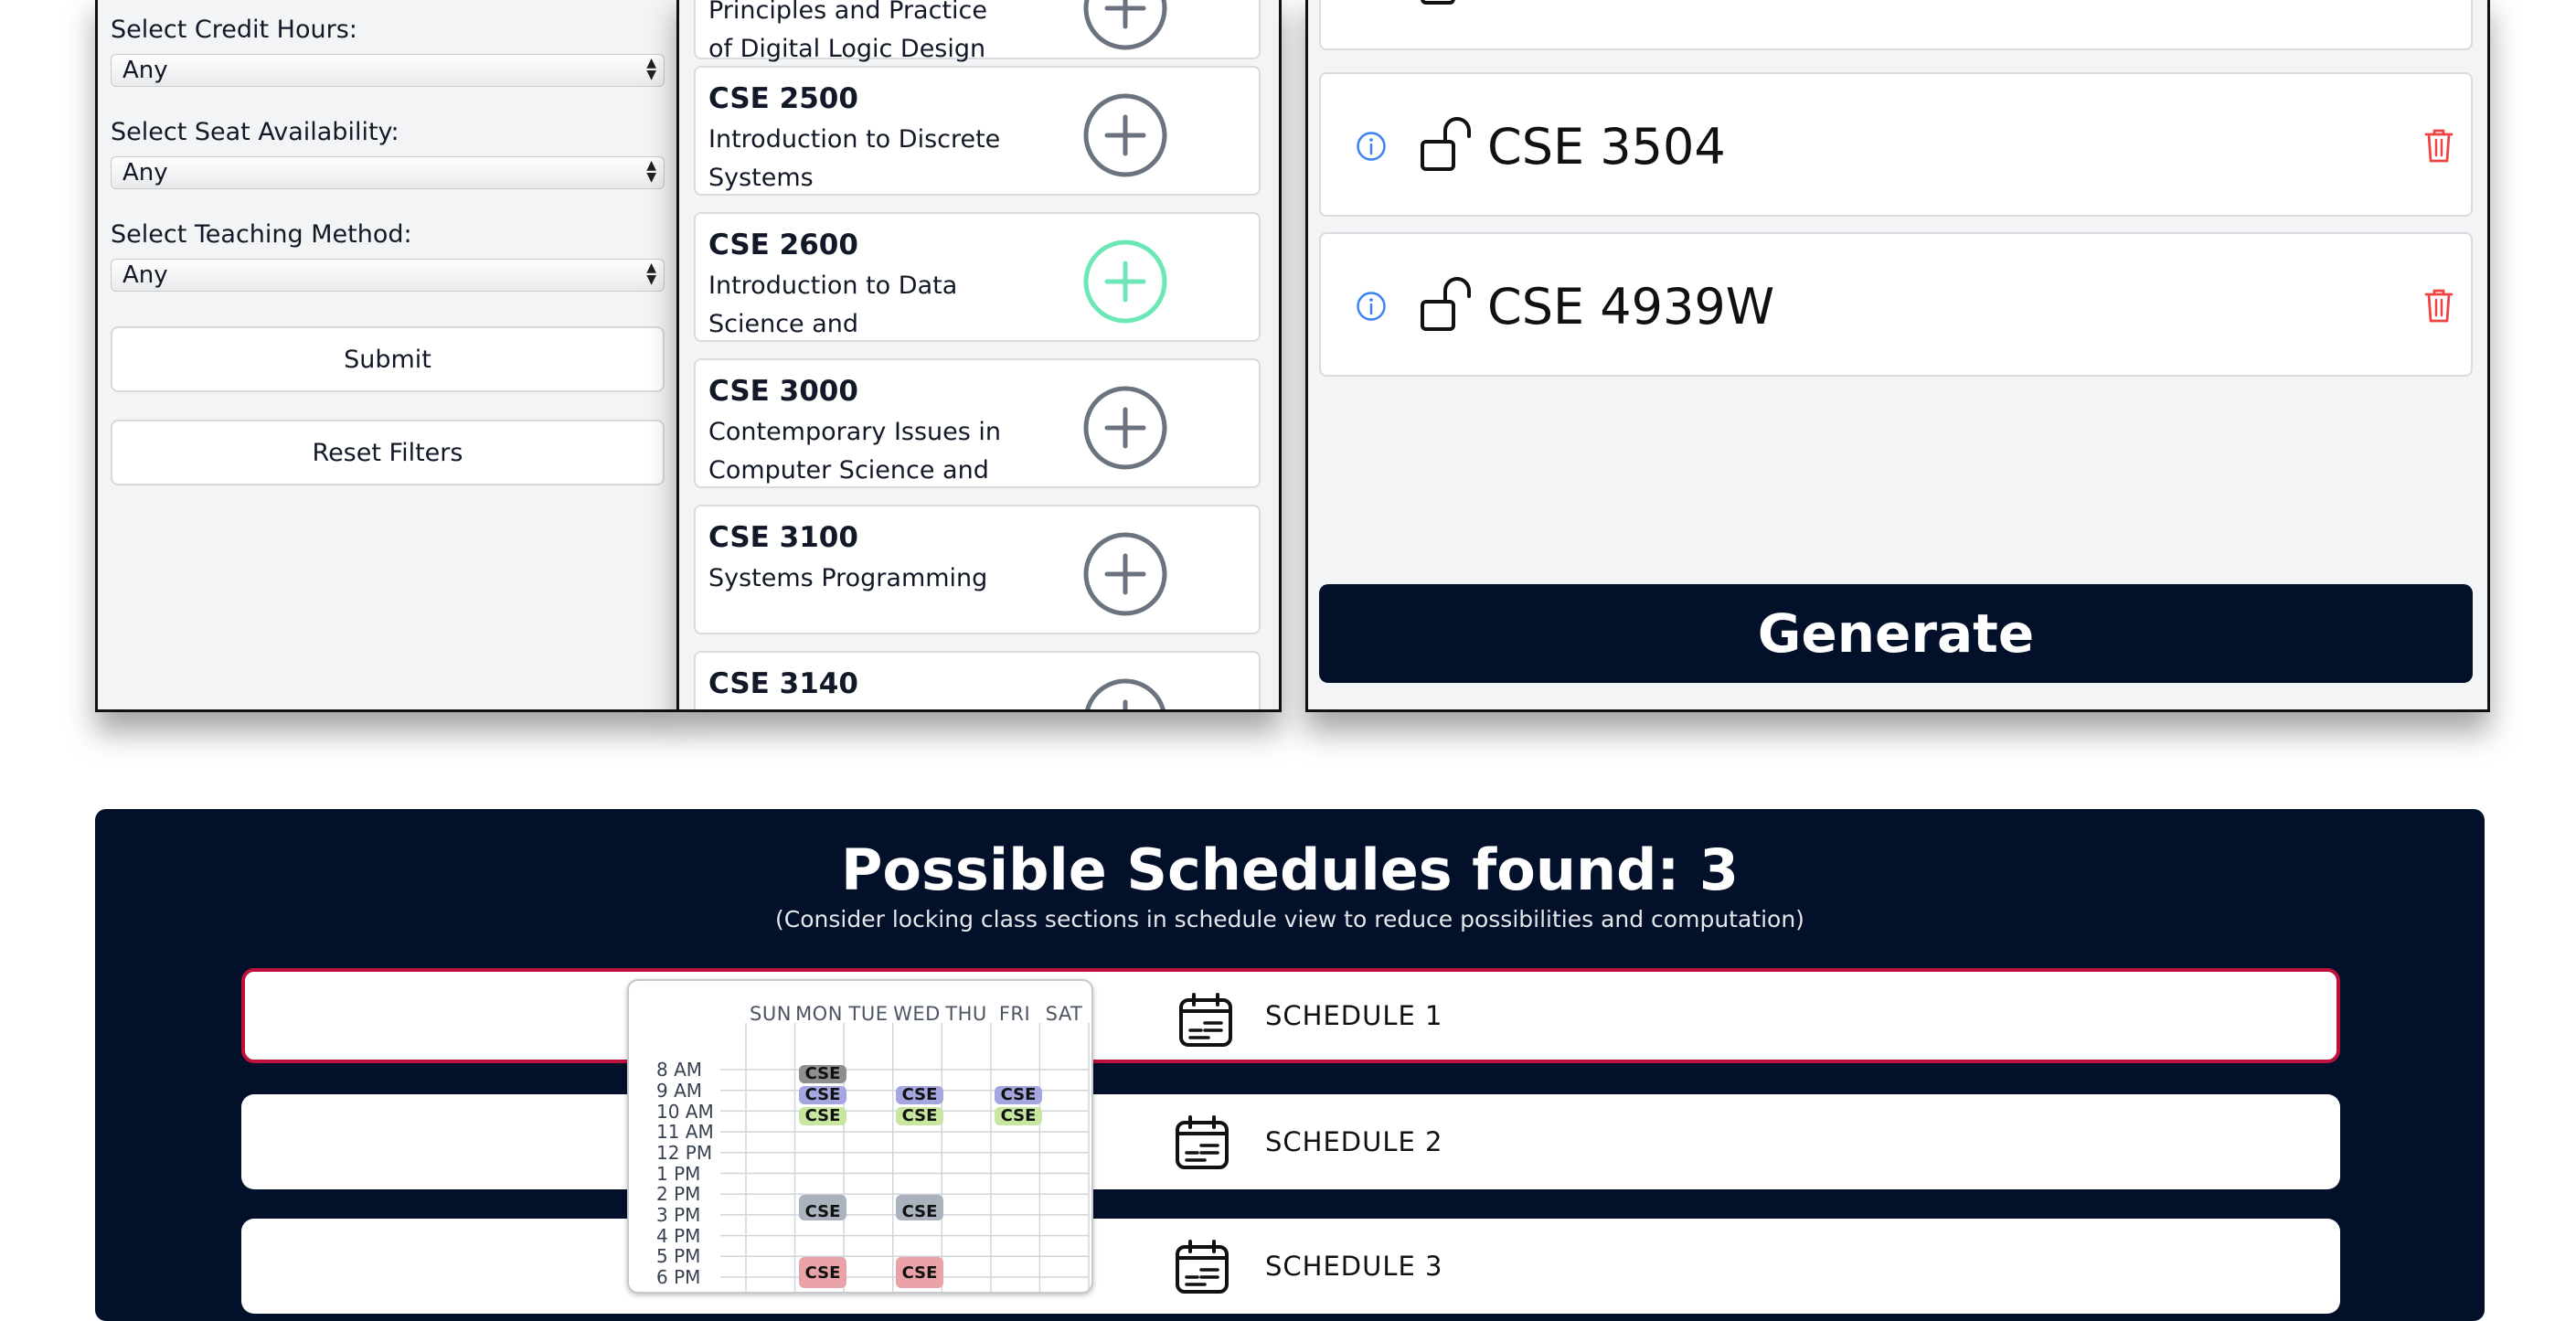 Image resolution: width=2576 pixels, height=1321 pixels. Describe the element at coordinates (678, 1236) in the screenshot. I see `hour-label: 4 PM` at that location.